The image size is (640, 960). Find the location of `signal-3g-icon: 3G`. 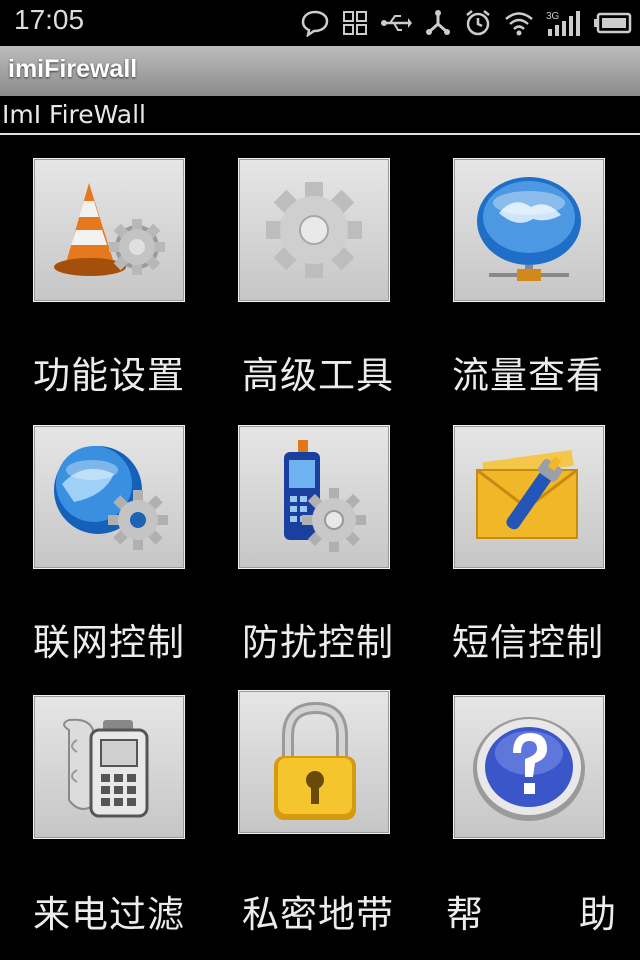

signal-3g-icon: 3G is located at coordinates (563, 23).